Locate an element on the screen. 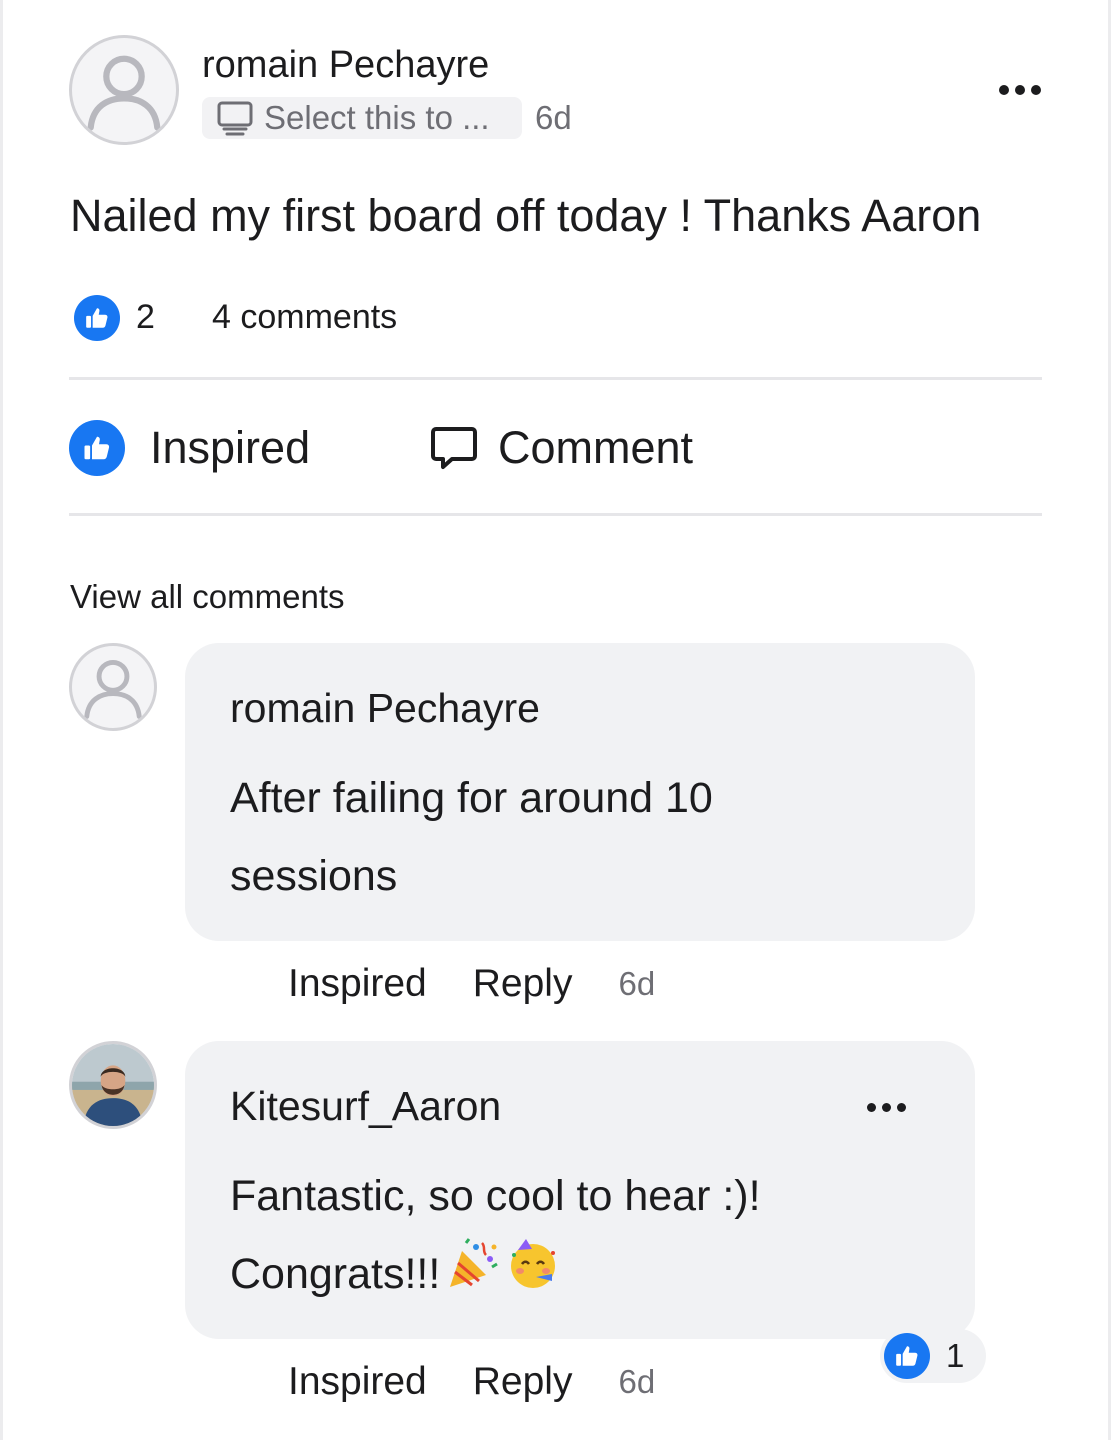 The width and height of the screenshot is (1111, 1440). user-photo-avatar is located at coordinates (113, 1085).